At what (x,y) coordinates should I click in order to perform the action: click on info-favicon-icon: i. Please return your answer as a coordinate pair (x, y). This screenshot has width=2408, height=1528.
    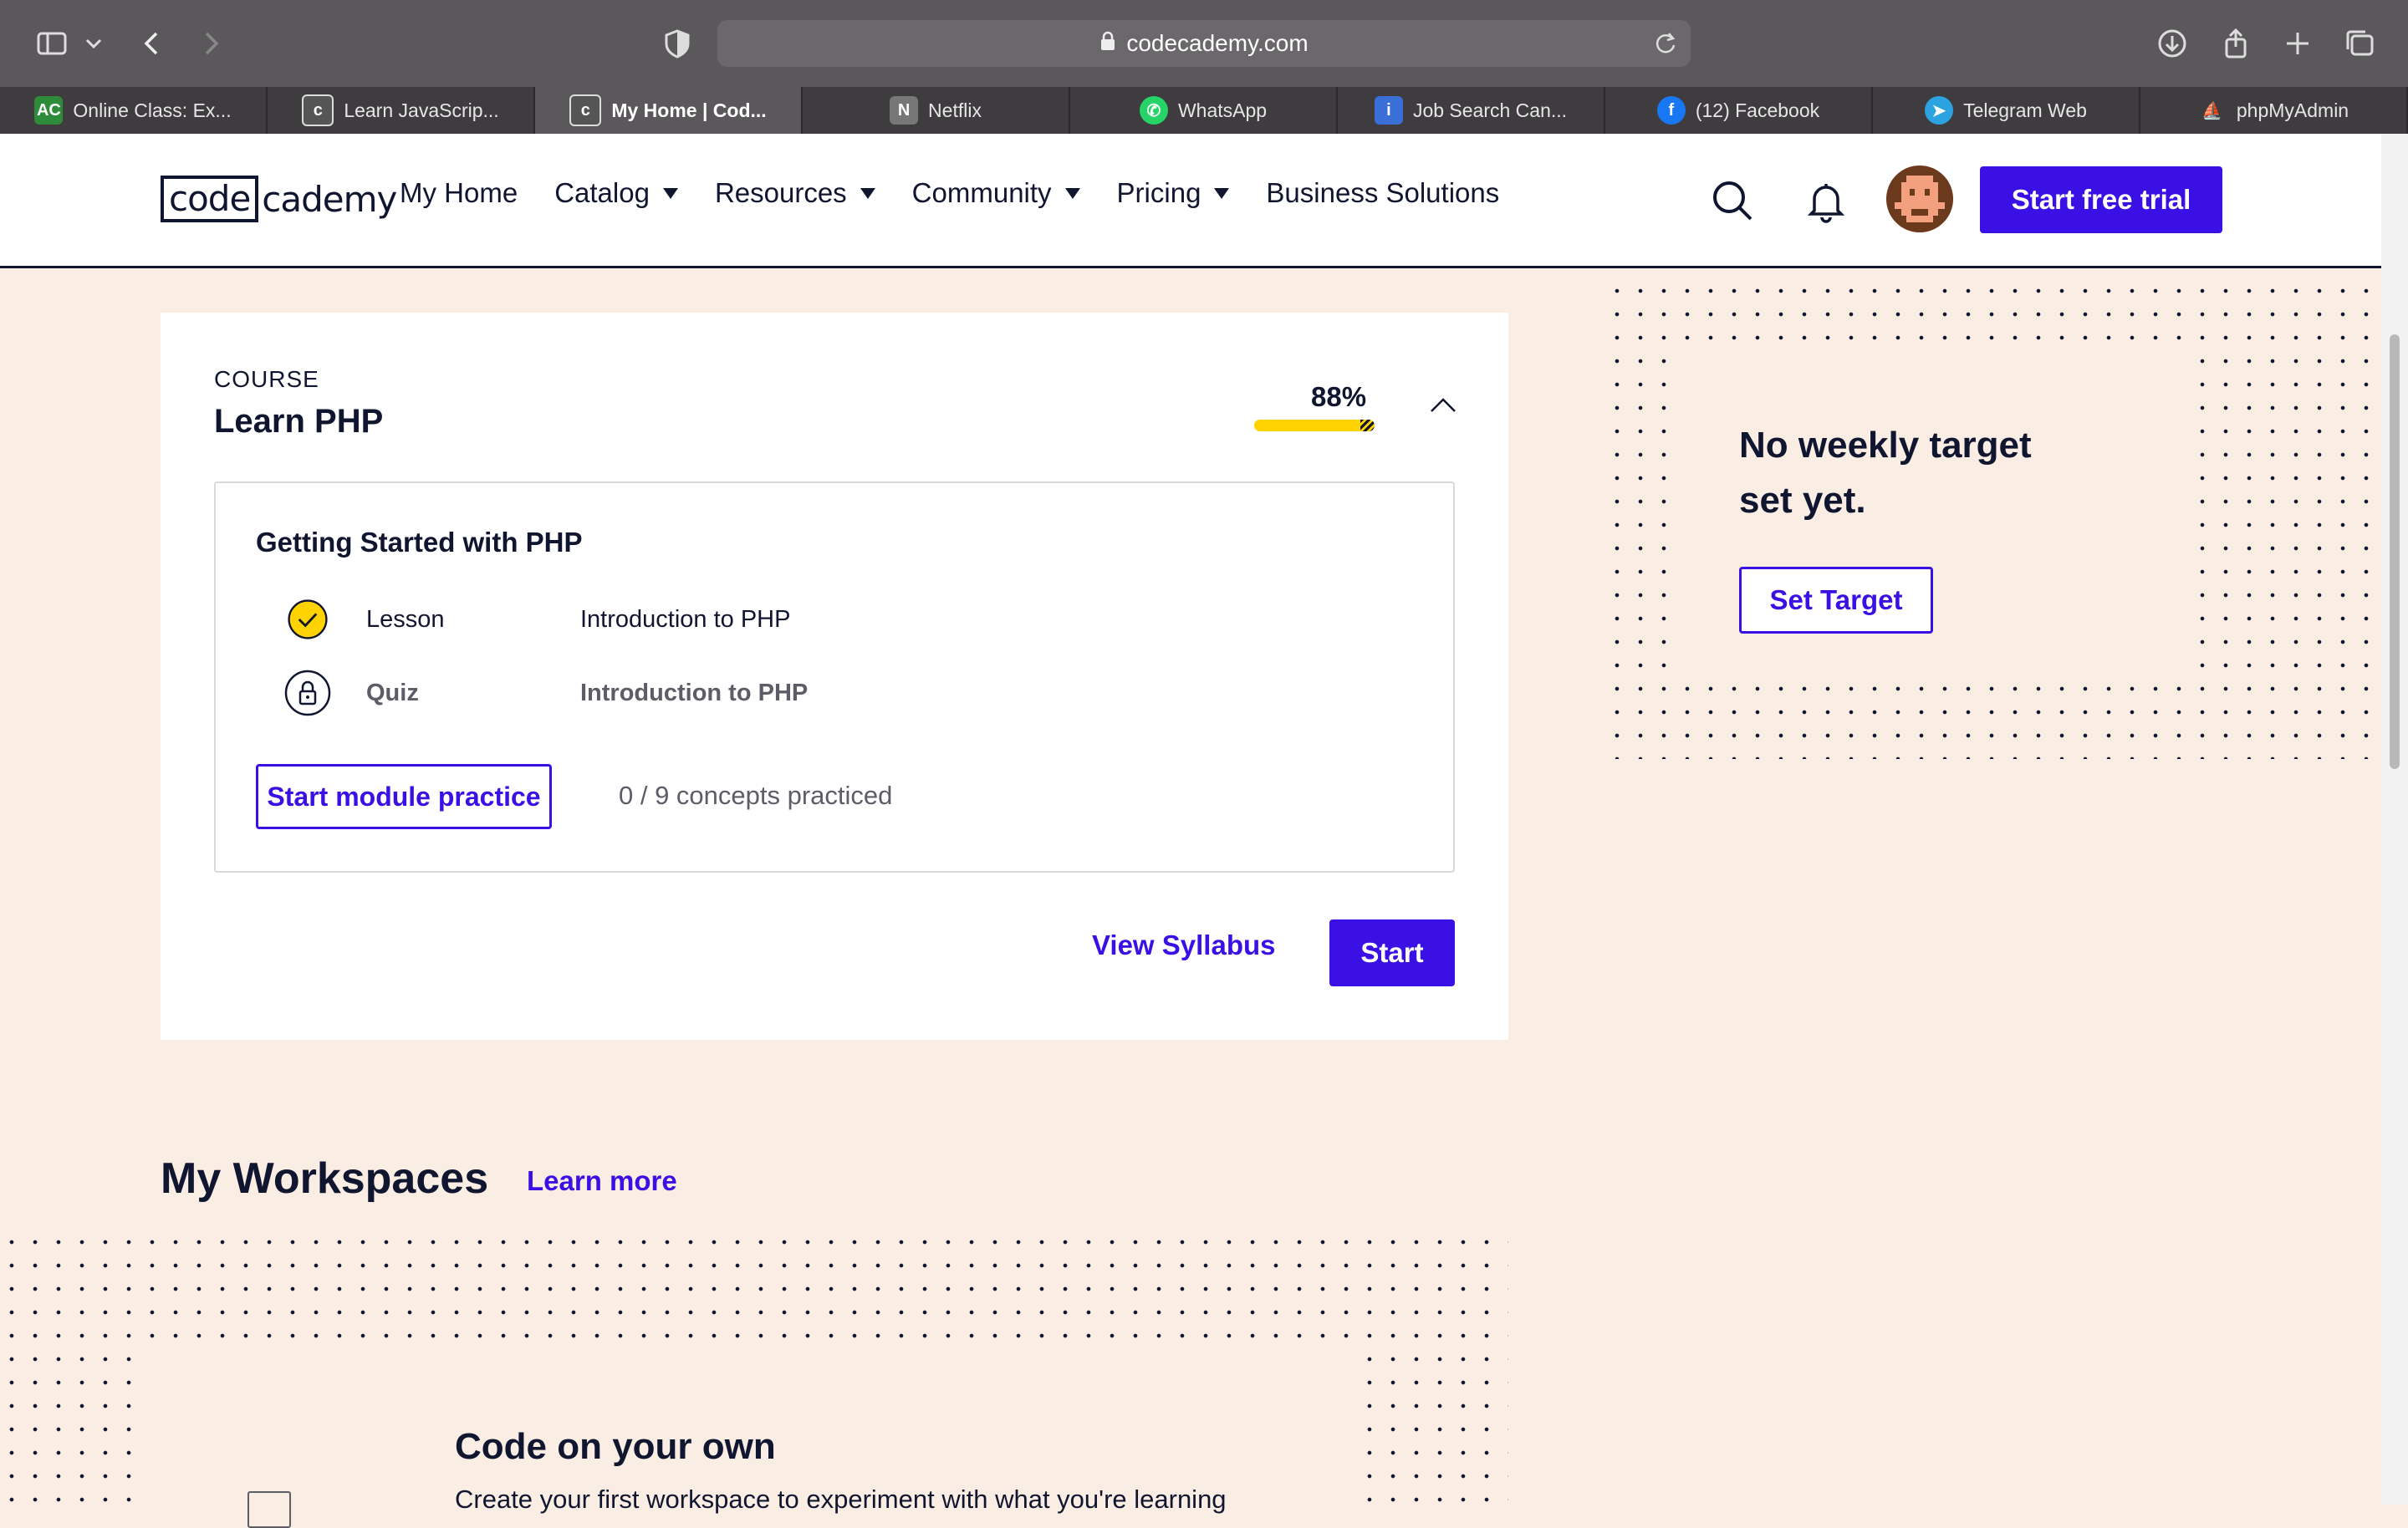
    Looking at the image, I should click on (1388, 110).